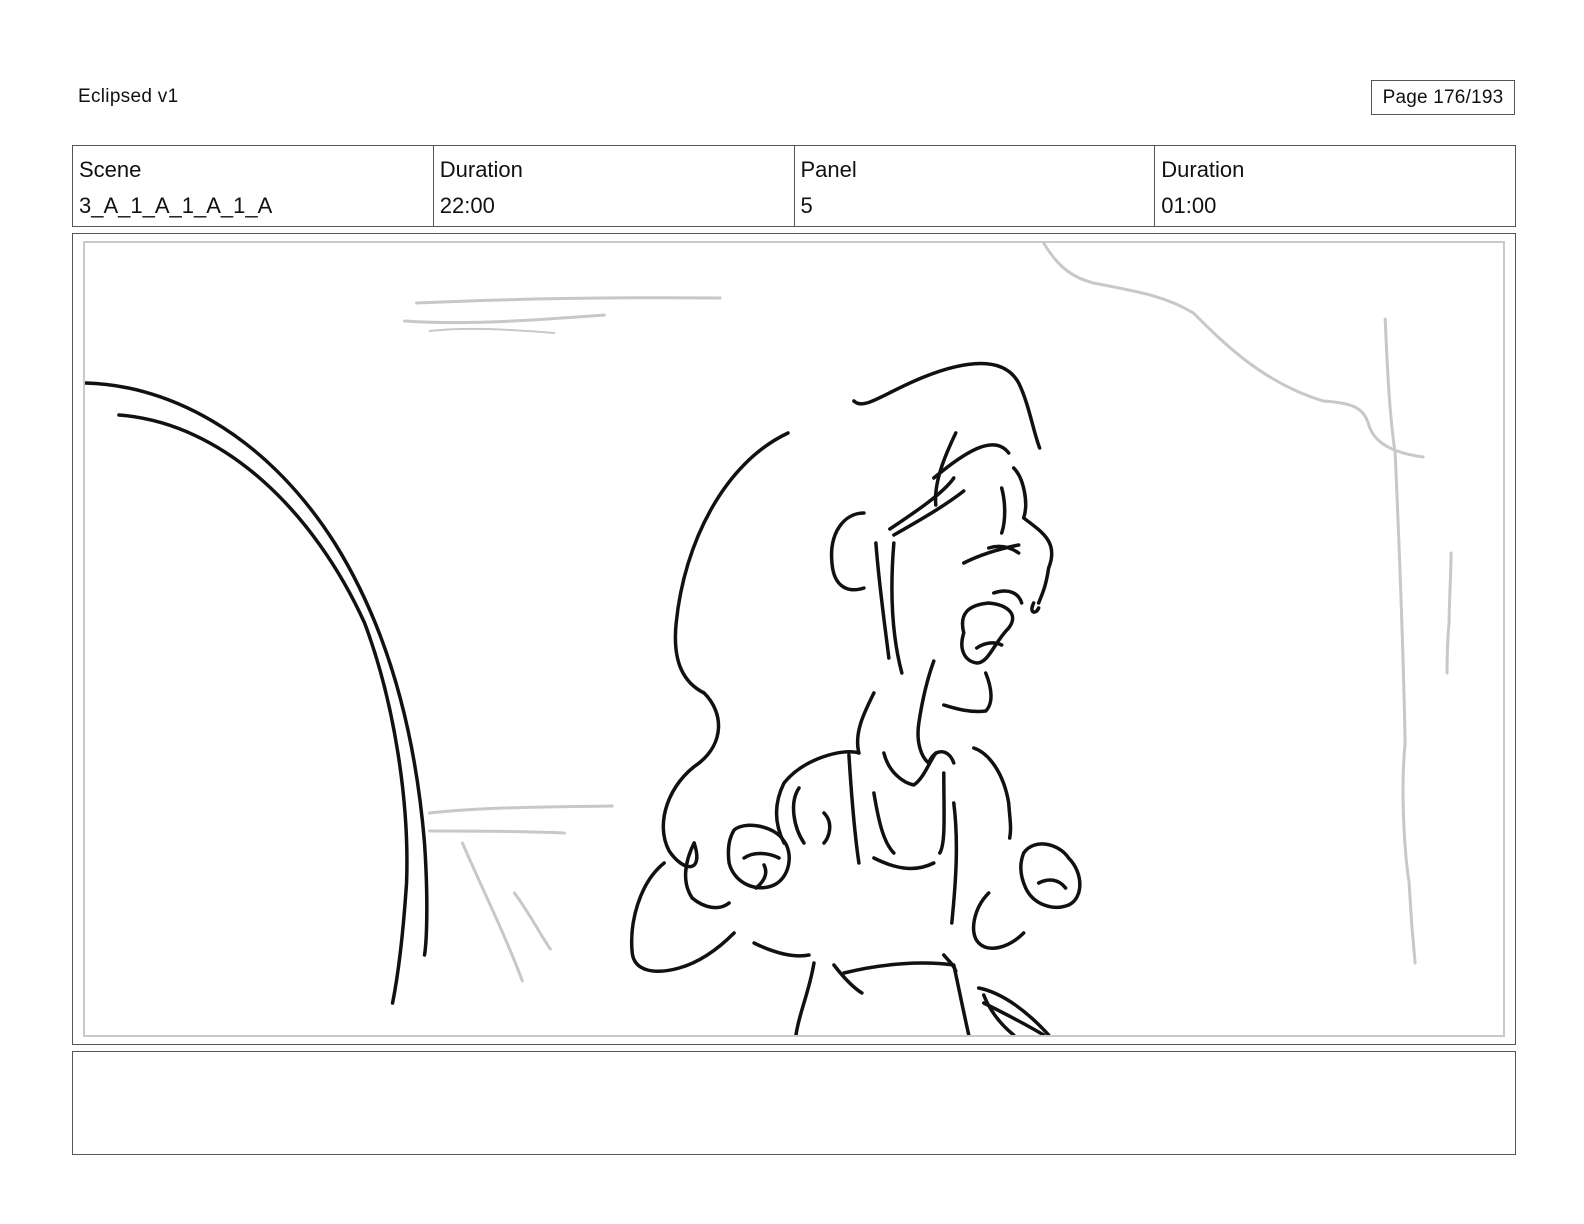  Describe the element at coordinates (1203, 169) in the screenshot. I see `panel-duration-label: Duration` at that location.